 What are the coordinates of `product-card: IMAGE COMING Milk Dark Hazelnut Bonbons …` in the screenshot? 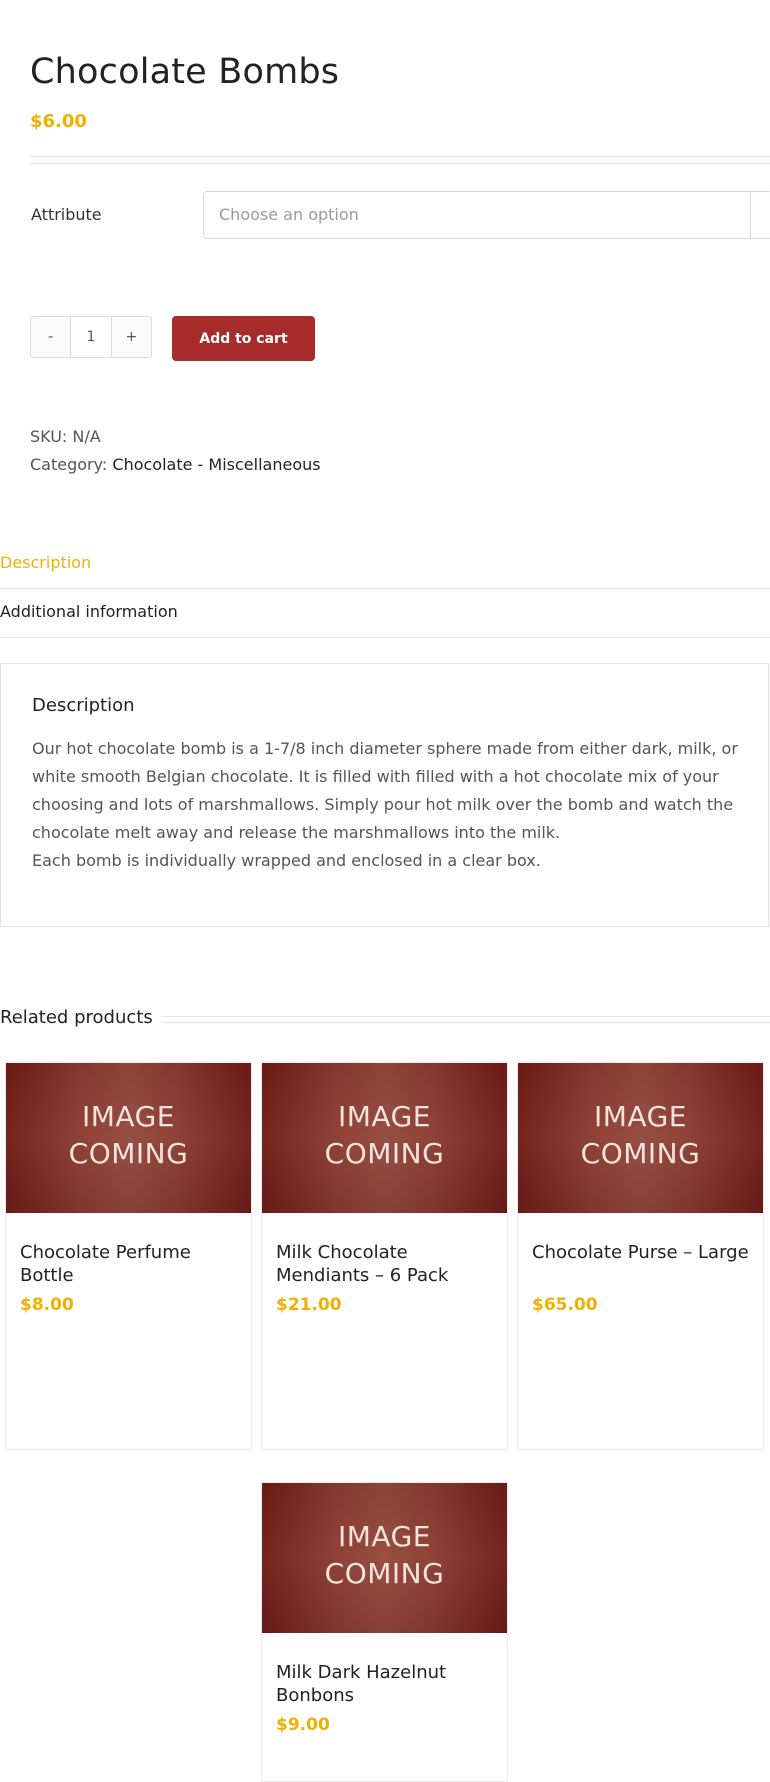 It's located at (384, 1632).